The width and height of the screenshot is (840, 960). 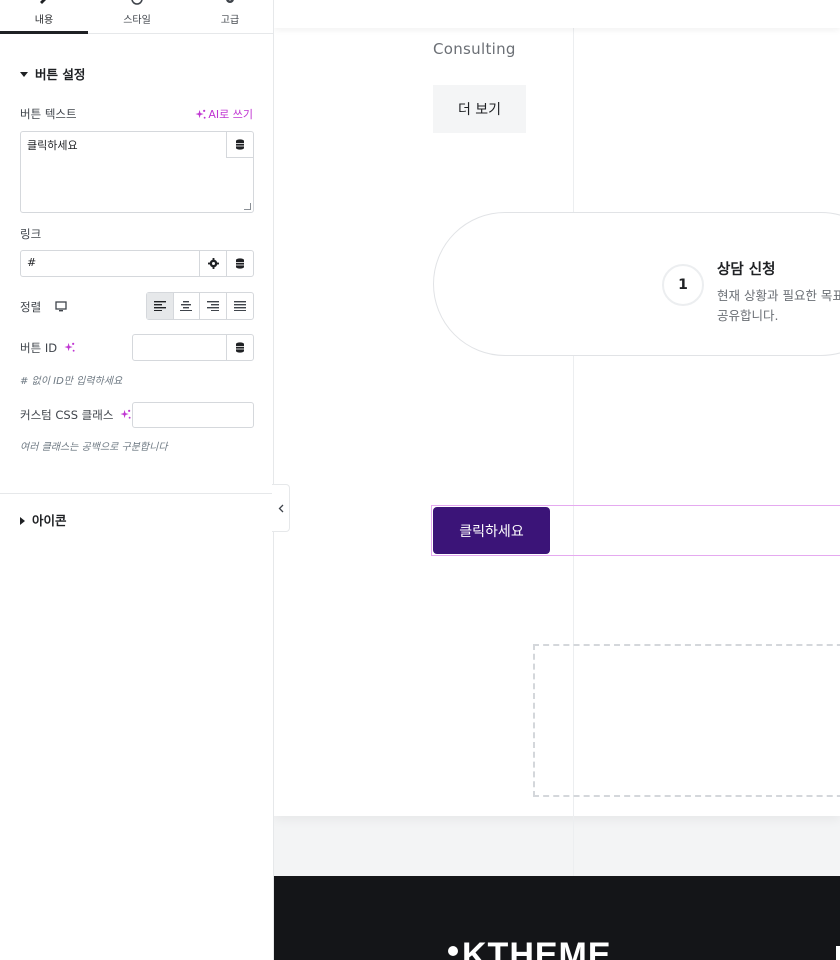 I want to click on tab-style: 스타일, so click(x=137, y=17).